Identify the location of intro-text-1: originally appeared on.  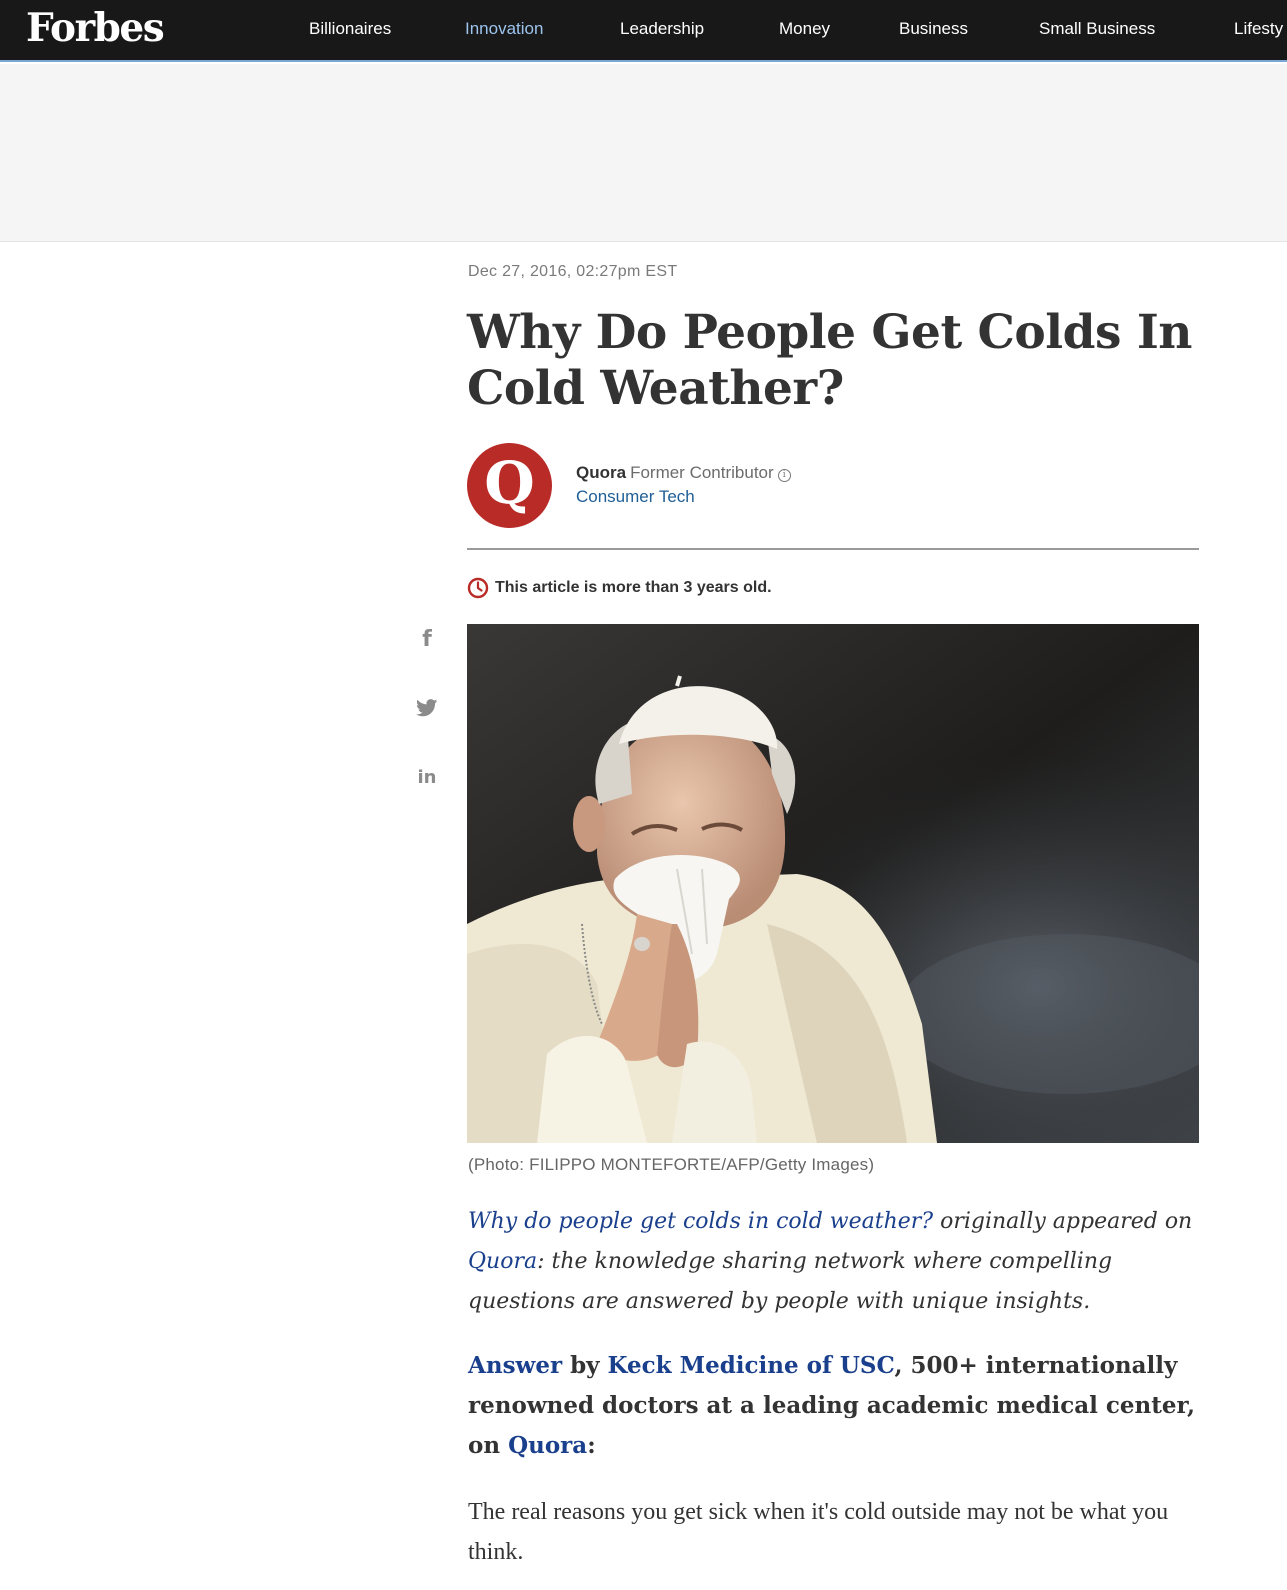
(1063, 1221).